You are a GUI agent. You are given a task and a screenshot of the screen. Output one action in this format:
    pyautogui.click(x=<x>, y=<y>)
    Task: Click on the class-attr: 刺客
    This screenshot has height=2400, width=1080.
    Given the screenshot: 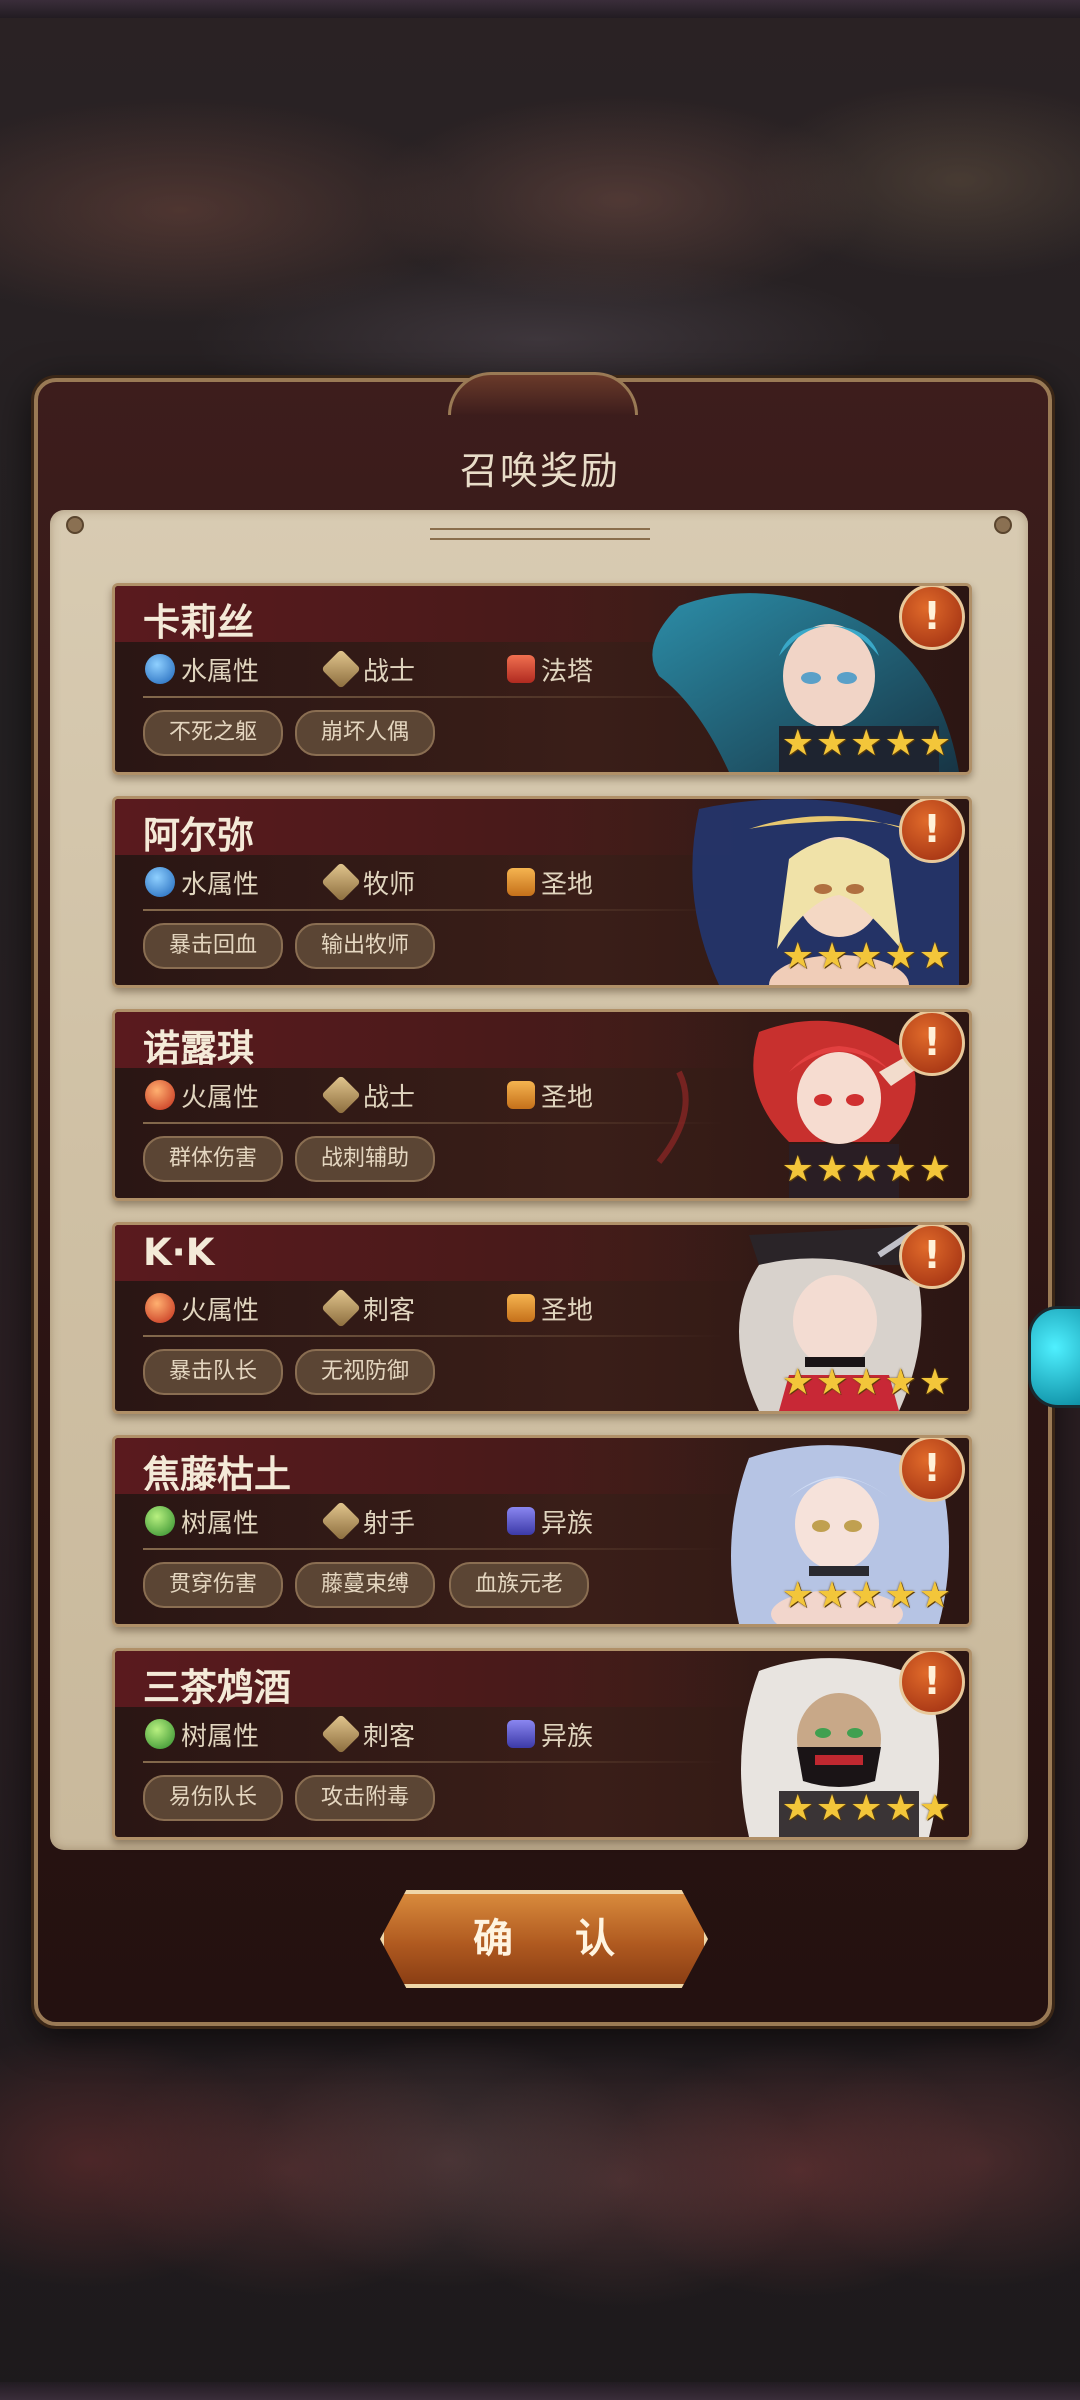 What is the action you would take?
    pyautogui.click(x=368, y=1734)
    